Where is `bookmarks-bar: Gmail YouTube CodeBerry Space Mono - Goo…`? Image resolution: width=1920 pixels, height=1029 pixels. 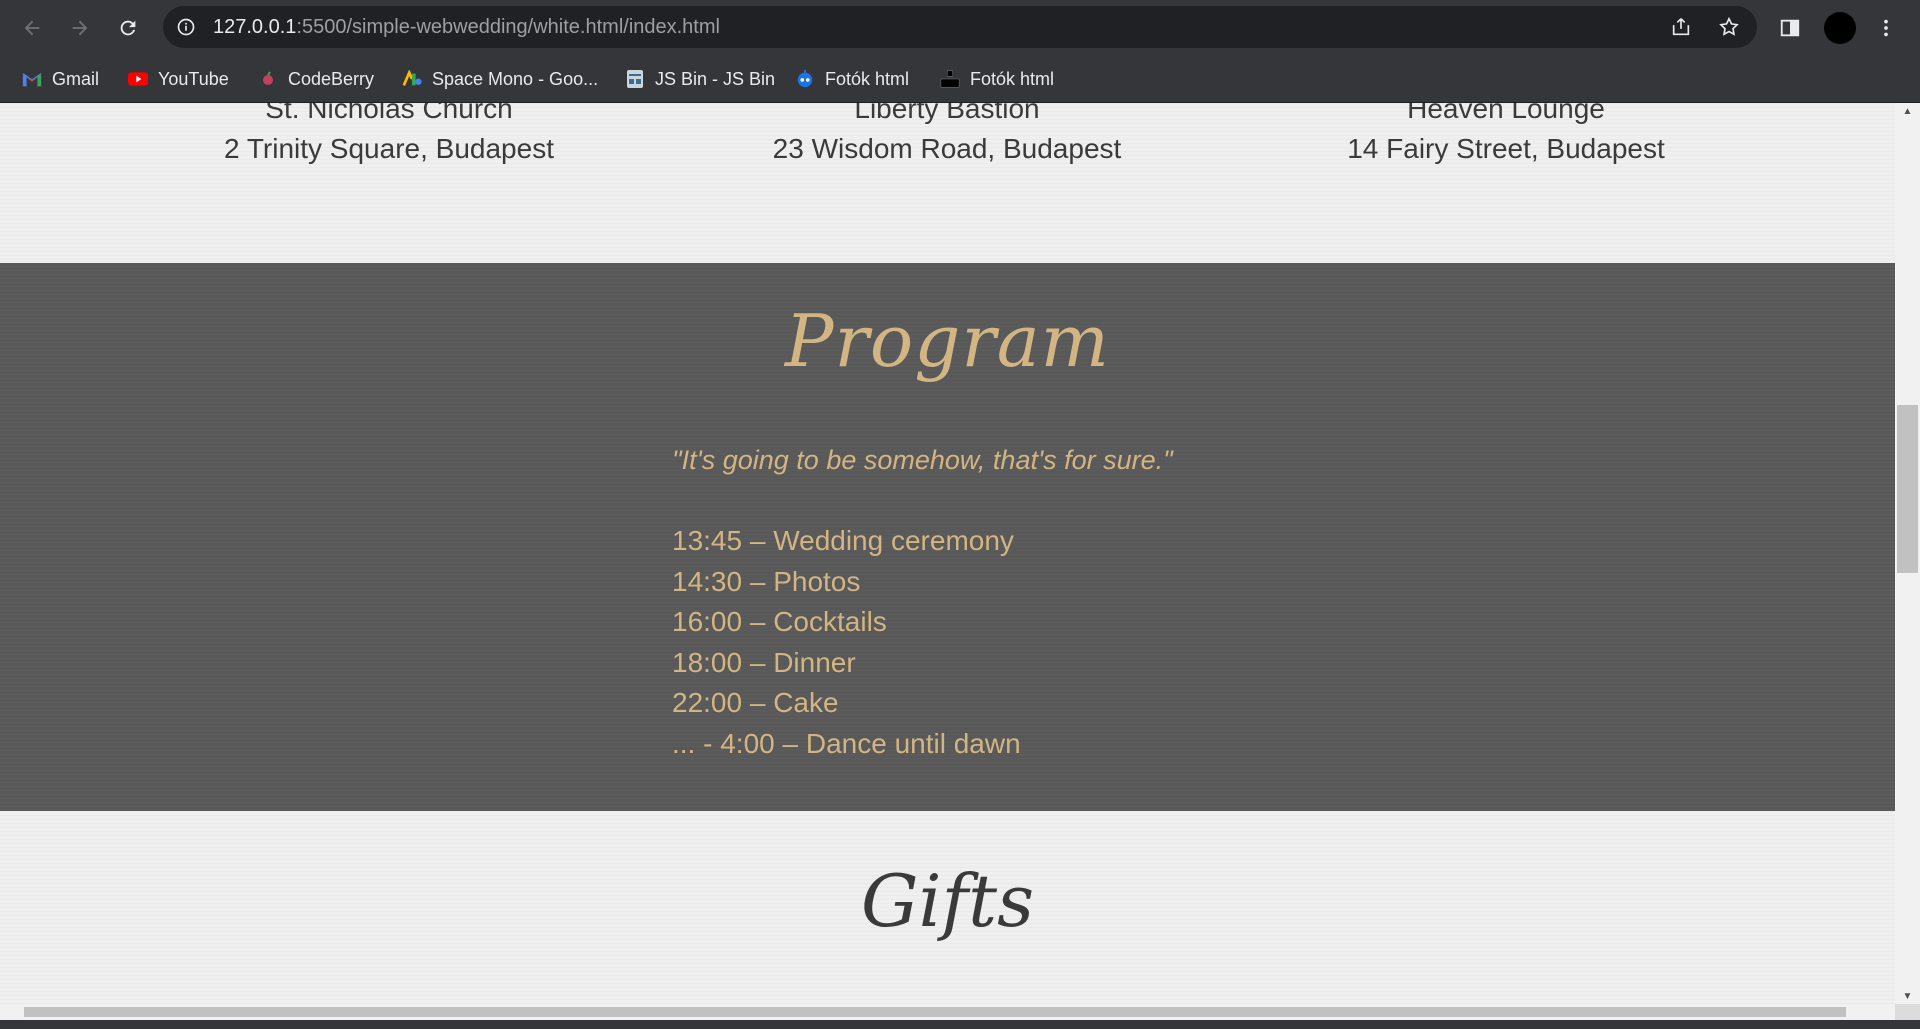
bookmarks-bar: Gmail YouTube CodeBerry Space Mono - Goo… is located at coordinates (960, 79).